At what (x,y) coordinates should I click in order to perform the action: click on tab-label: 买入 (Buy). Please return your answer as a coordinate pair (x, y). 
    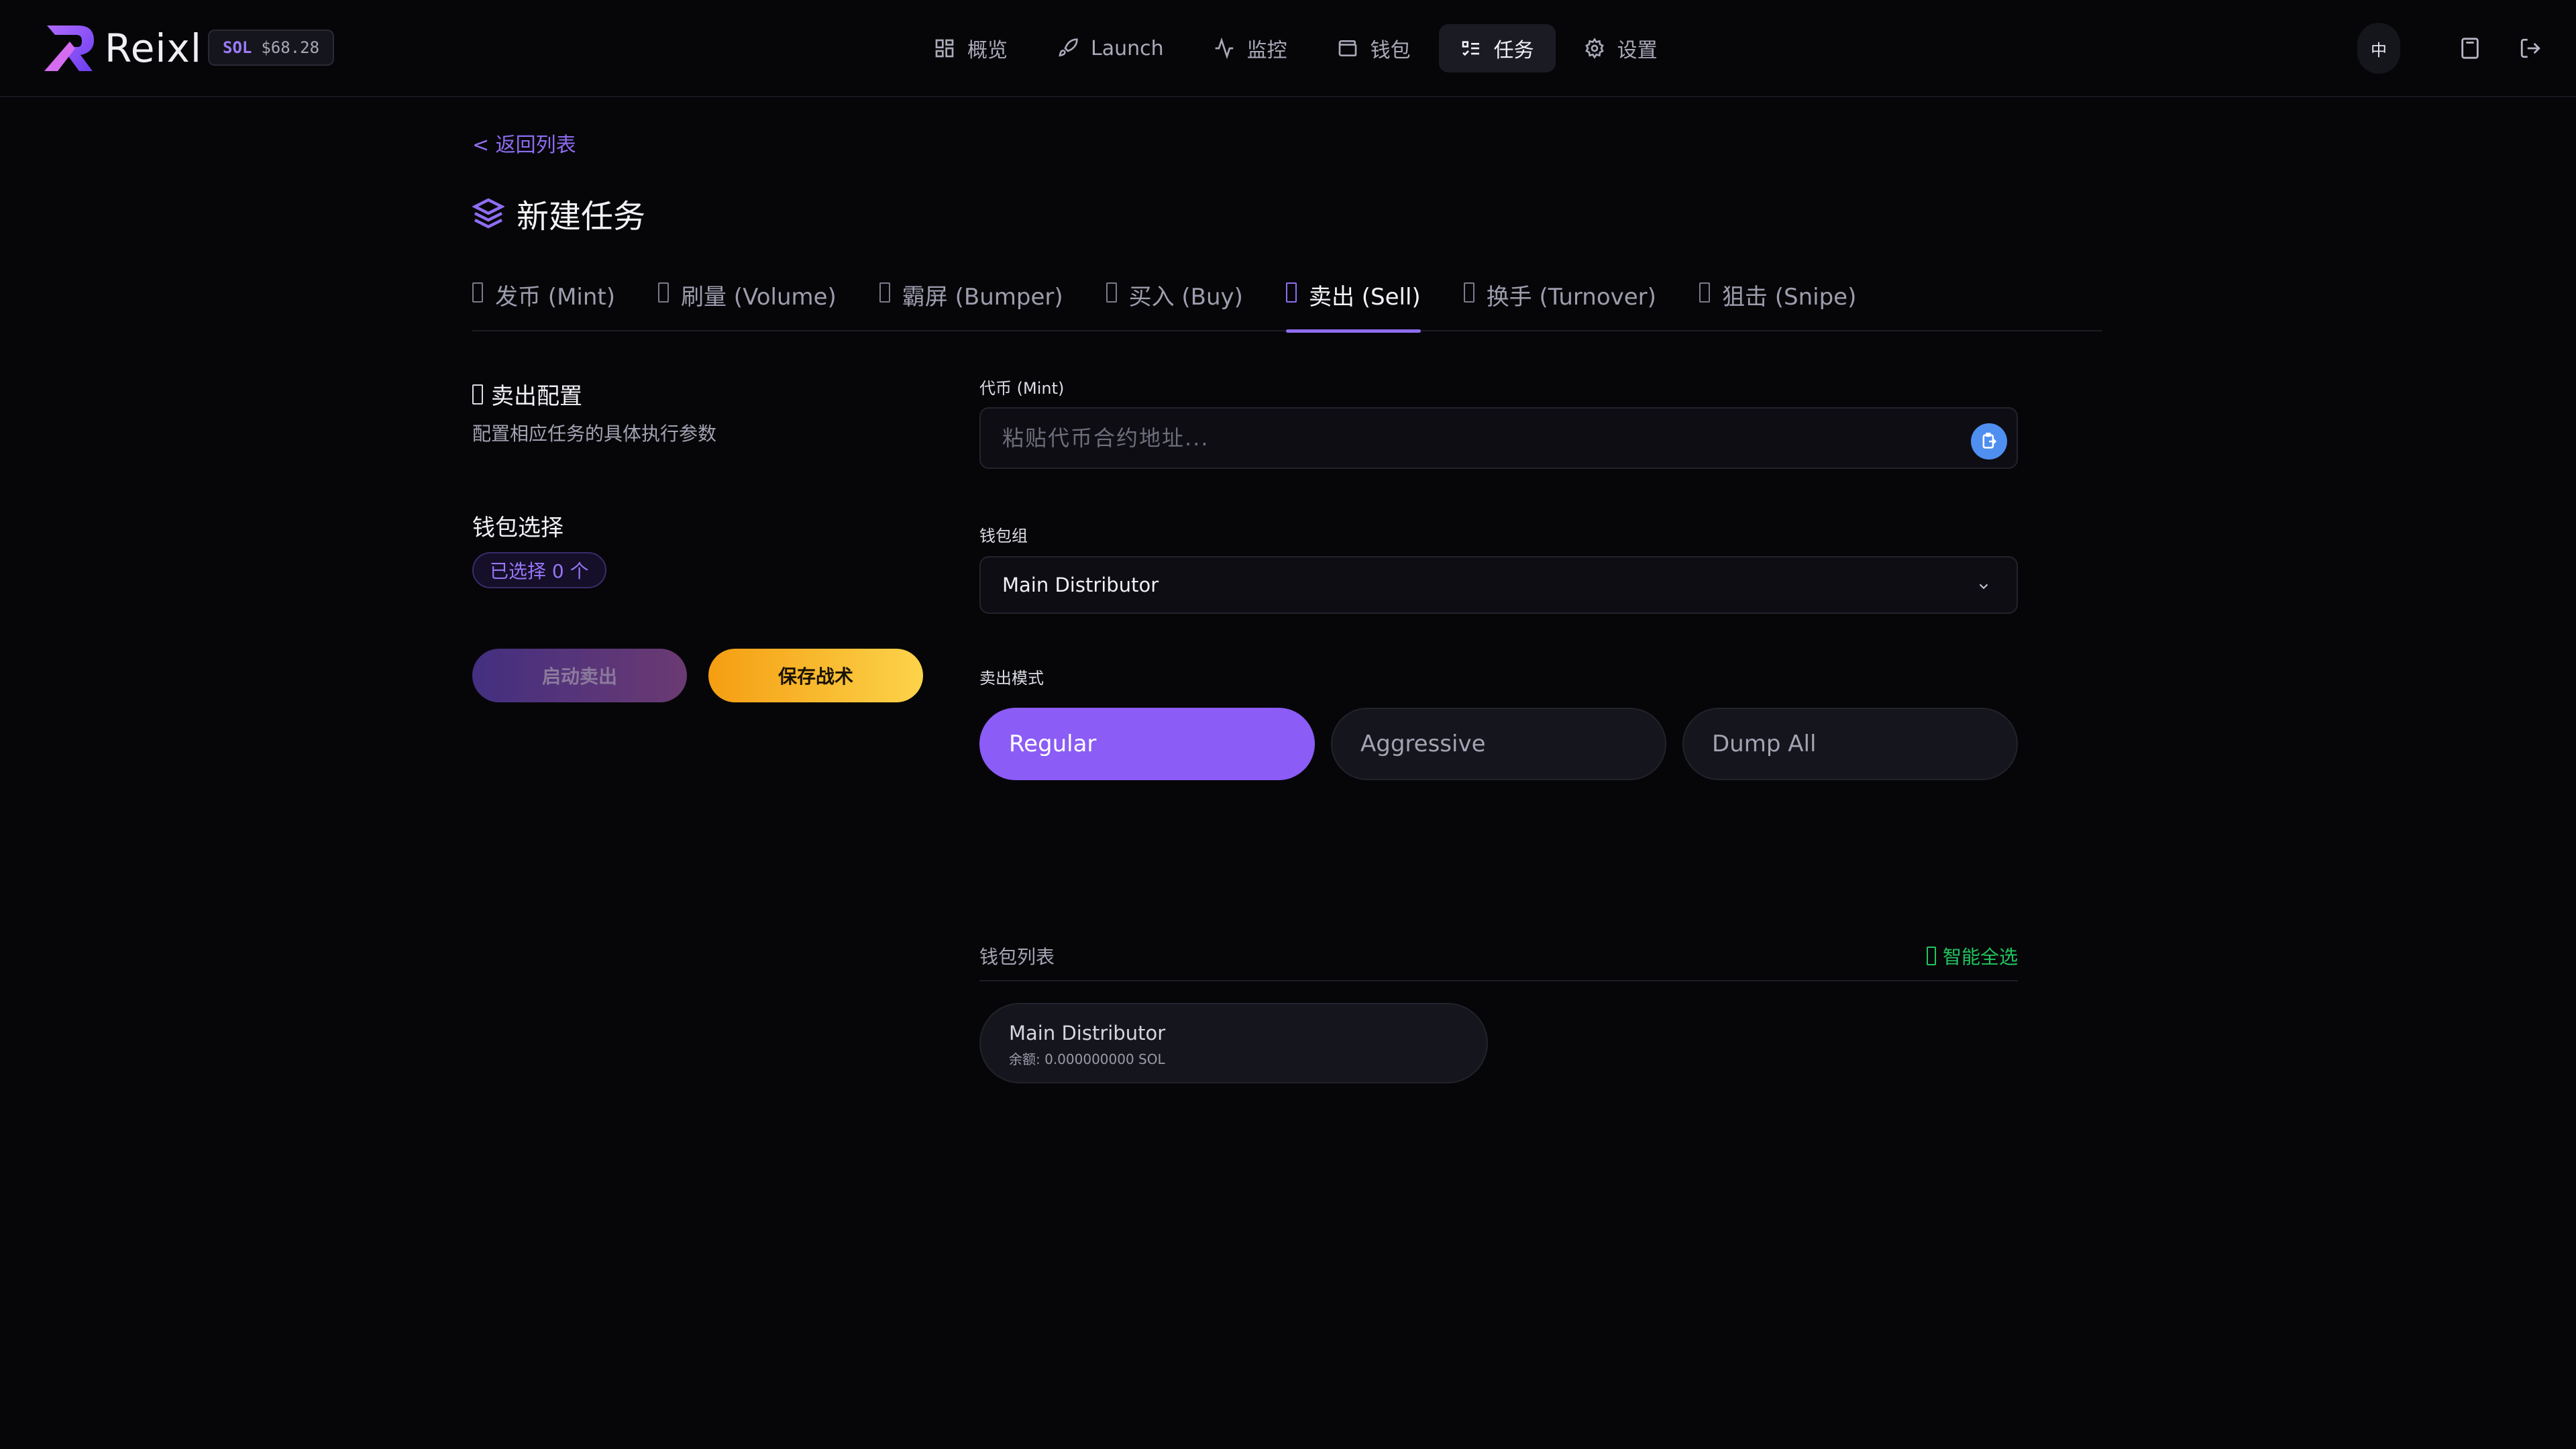
    Looking at the image, I should click on (1185, 297).